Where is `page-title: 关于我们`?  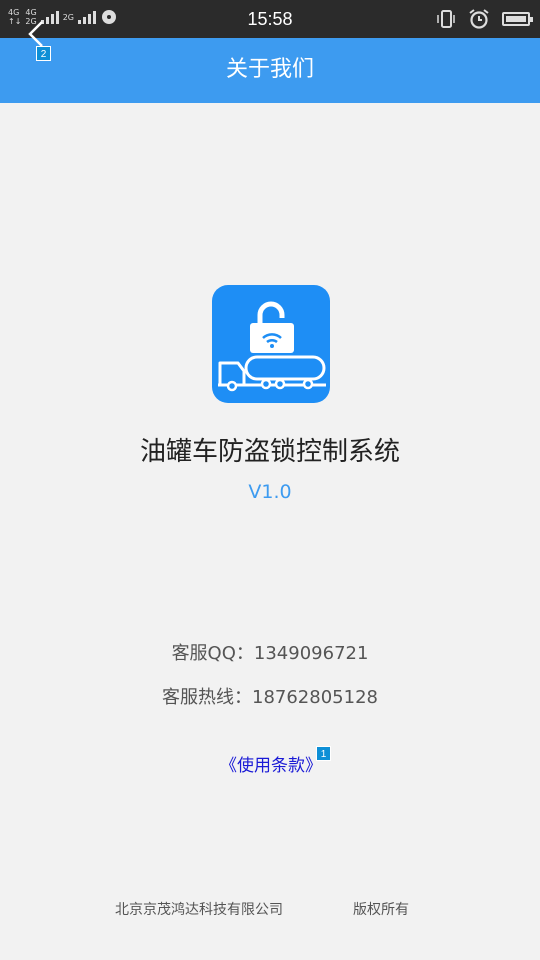
page-title: 关于我们 is located at coordinates (269, 69).